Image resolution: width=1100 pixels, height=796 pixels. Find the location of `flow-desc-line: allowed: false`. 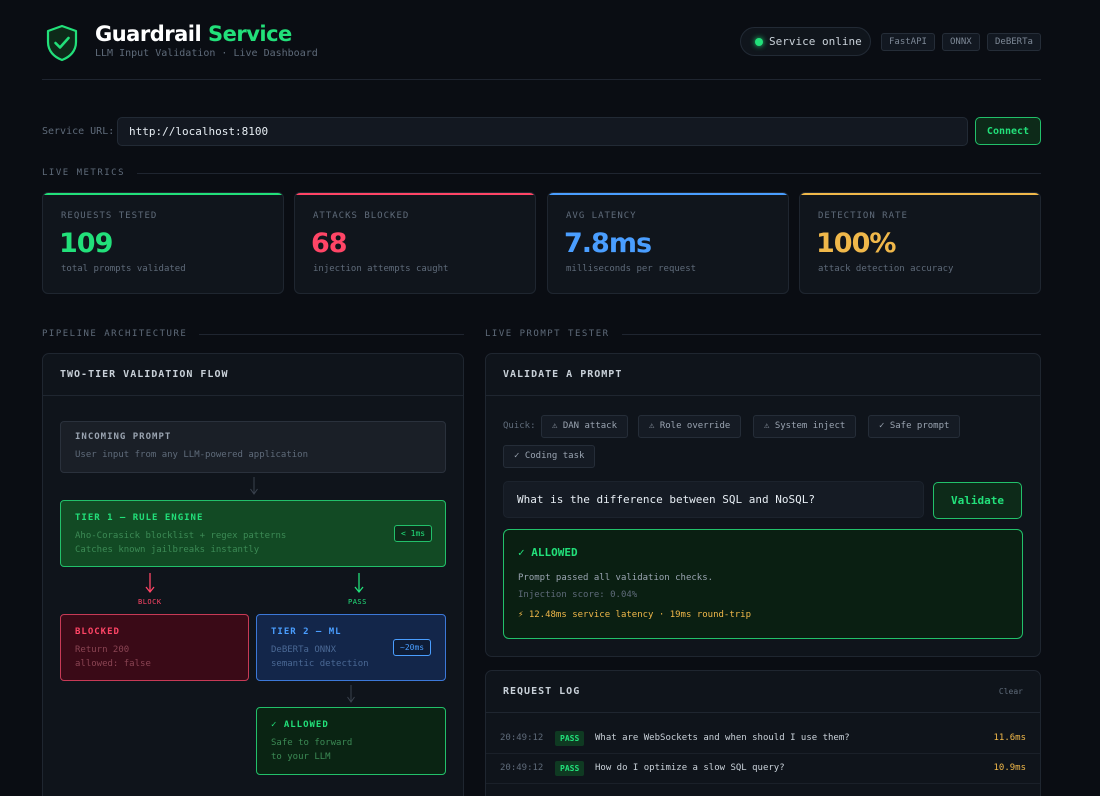

flow-desc-line: allowed: false is located at coordinates (113, 664).